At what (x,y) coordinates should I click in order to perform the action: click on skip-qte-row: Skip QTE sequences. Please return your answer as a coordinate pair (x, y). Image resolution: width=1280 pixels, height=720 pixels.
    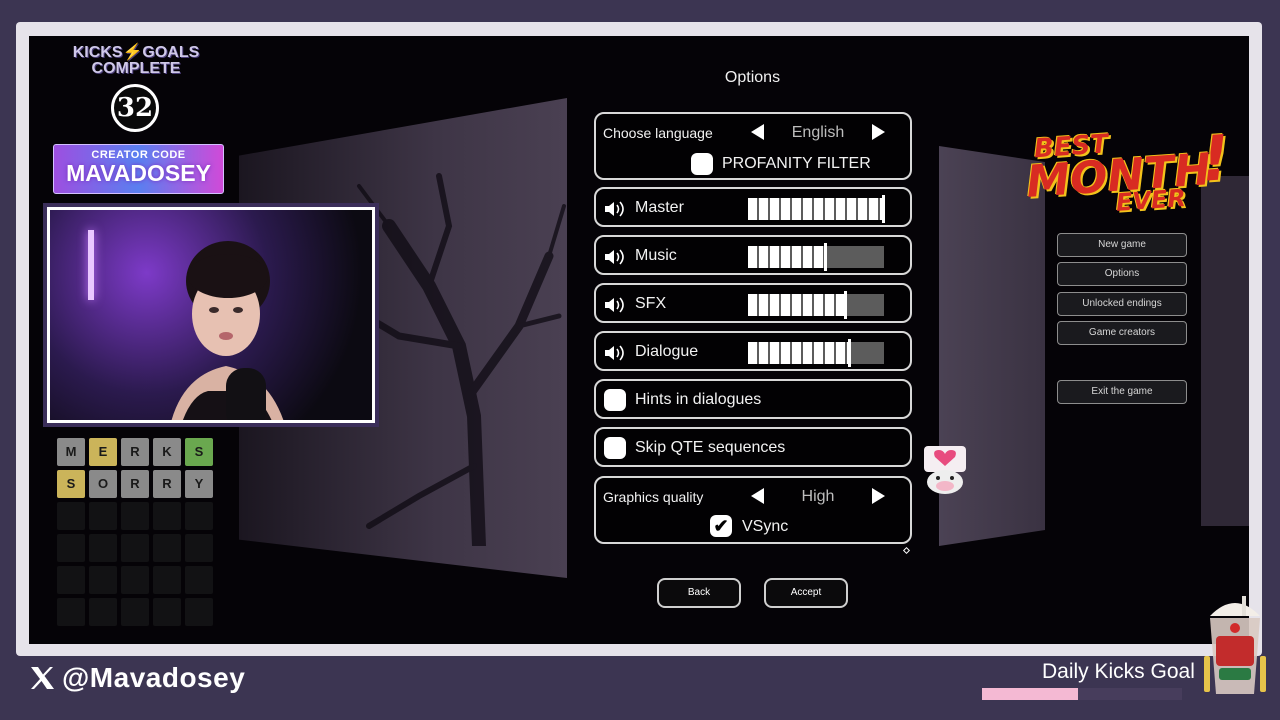
    Looking at the image, I should click on (753, 447).